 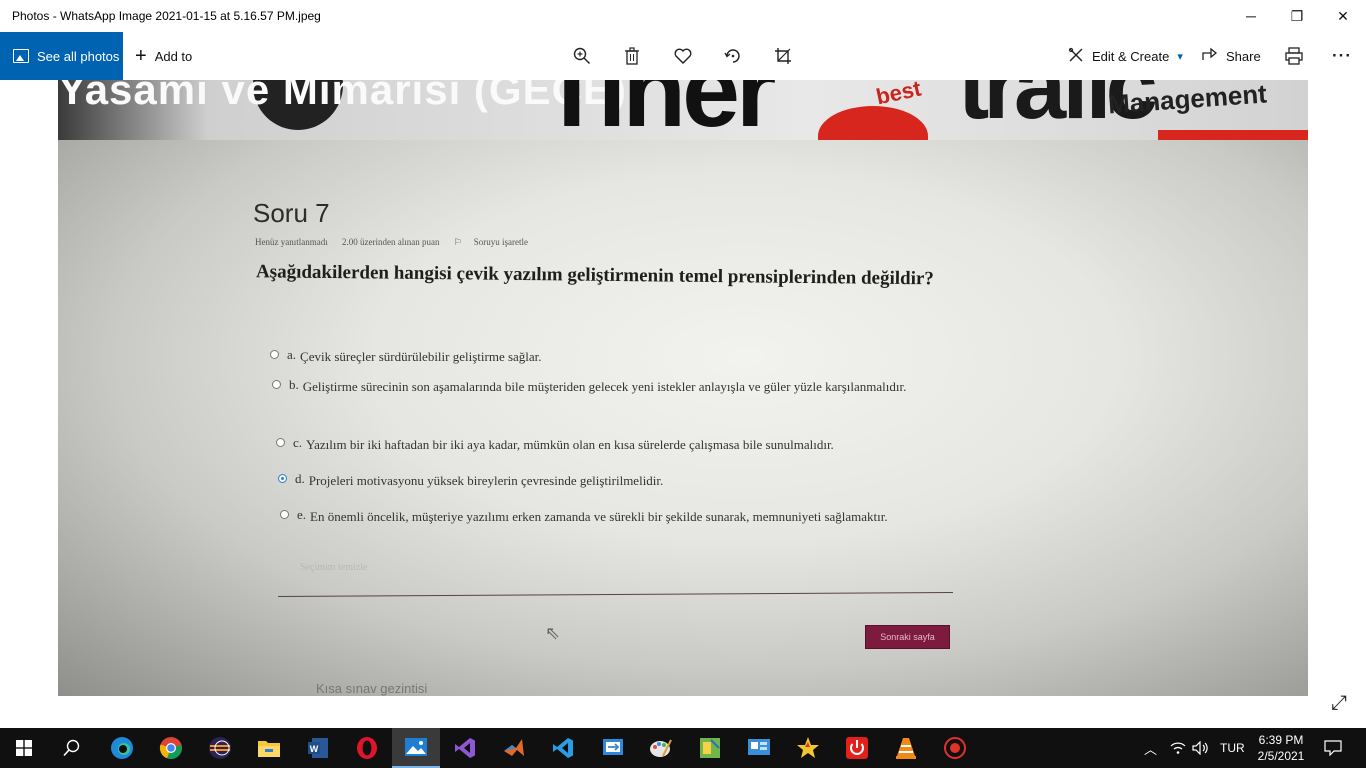 What do you see at coordinates (1294, 56) in the screenshot?
I see `print-icon` at bounding box center [1294, 56].